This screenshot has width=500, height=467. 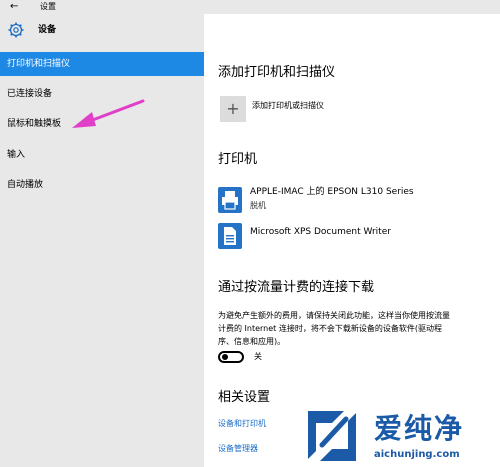 I want to click on add-printer-button: +, so click(x=233, y=109).